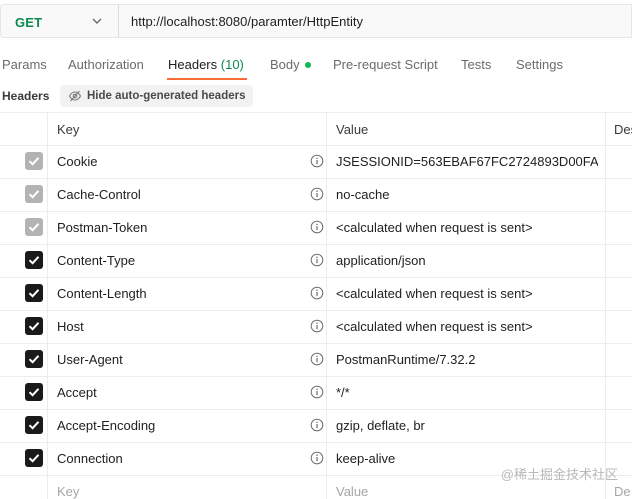 The height and width of the screenshot is (499, 632). What do you see at coordinates (207, 79) in the screenshot?
I see `active-tab-indicator` at bounding box center [207, 79].